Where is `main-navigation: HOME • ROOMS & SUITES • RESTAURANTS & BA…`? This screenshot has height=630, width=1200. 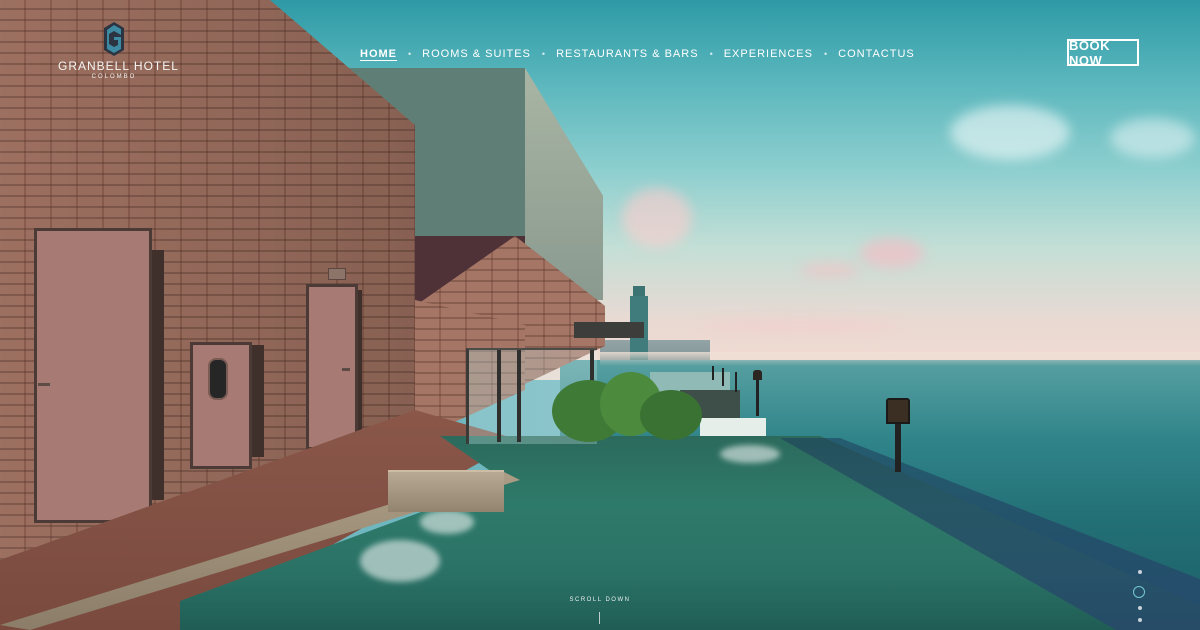 main-navigation: HOME • ROOMS & SUITES • RESTAURANTS & BA… is located at coordinates (637, 54).